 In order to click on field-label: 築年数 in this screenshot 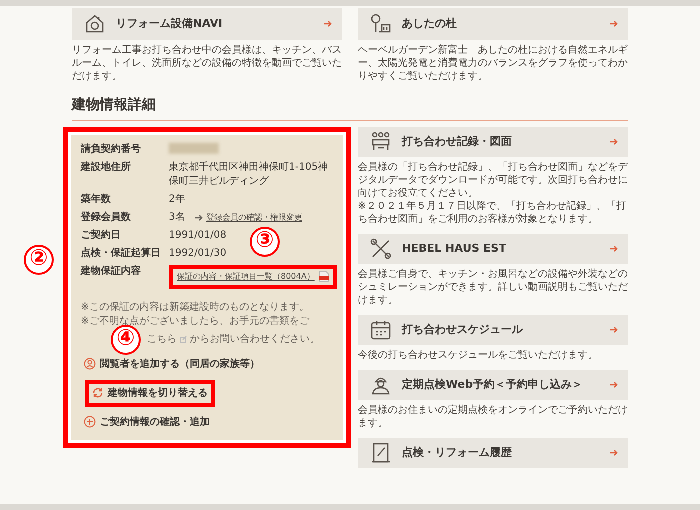, I will do `click(96, 199)`.